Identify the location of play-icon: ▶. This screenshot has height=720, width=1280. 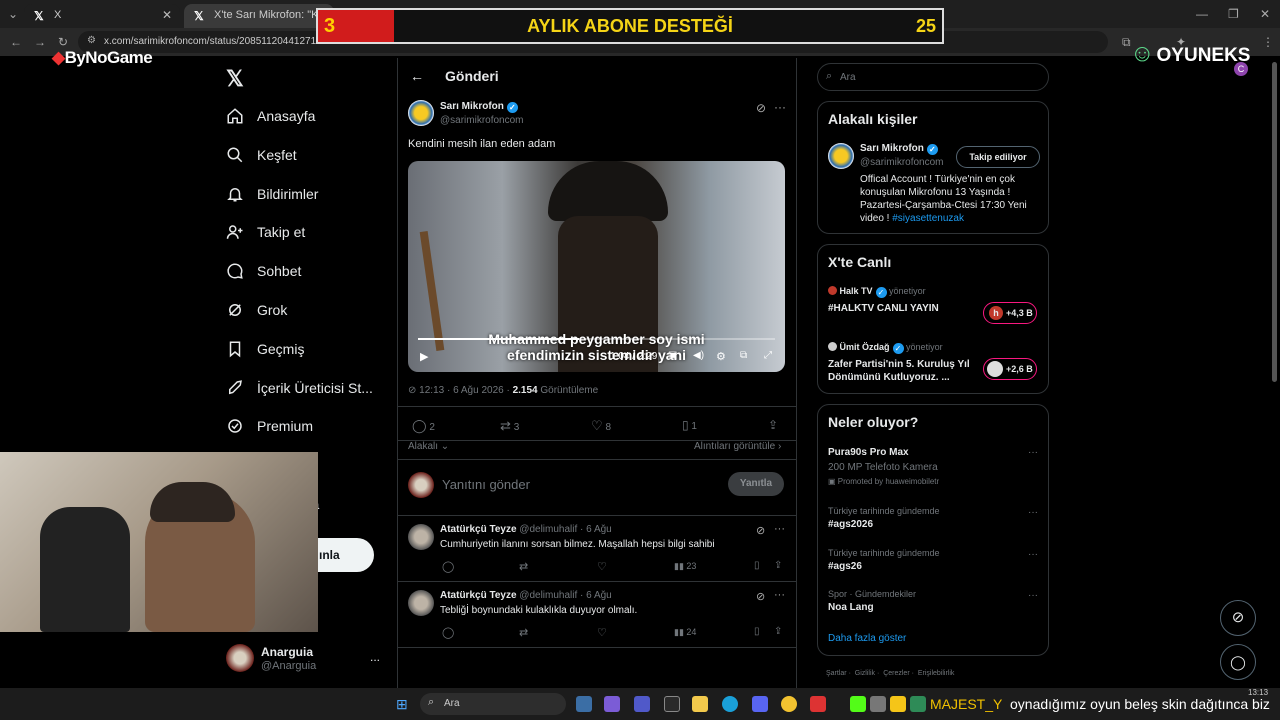
(424, 356).